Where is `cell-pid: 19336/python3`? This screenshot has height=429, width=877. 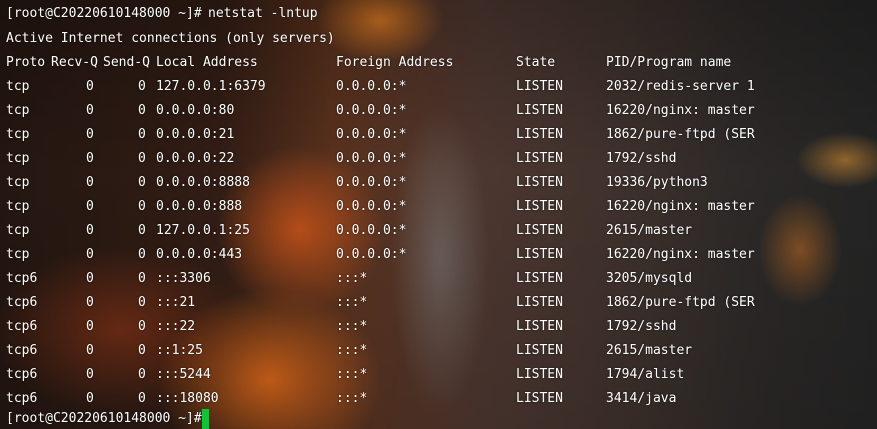
cell-pid: 19336/python3 is located at coordinates (657, 182).